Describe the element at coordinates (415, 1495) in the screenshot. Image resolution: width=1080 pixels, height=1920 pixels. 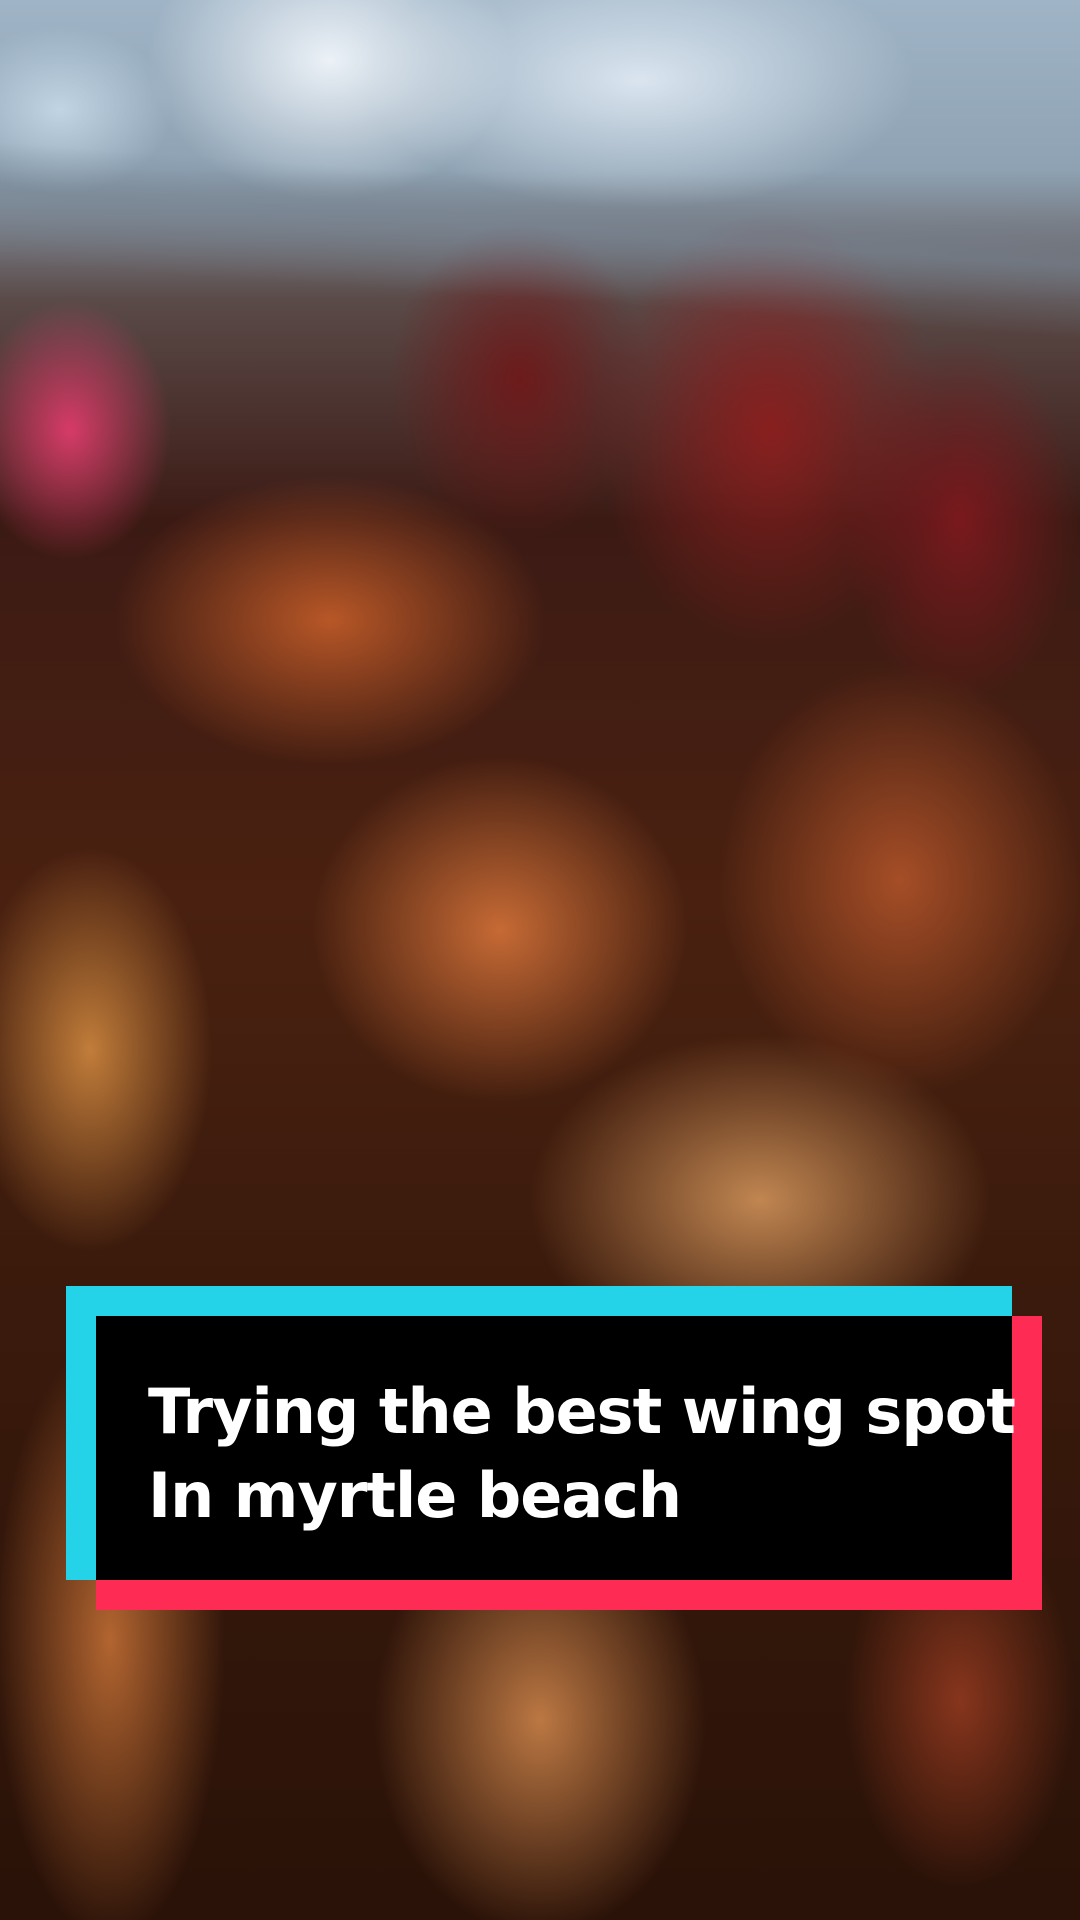
I see `caption-line-2: In myrtle beach` at that location.